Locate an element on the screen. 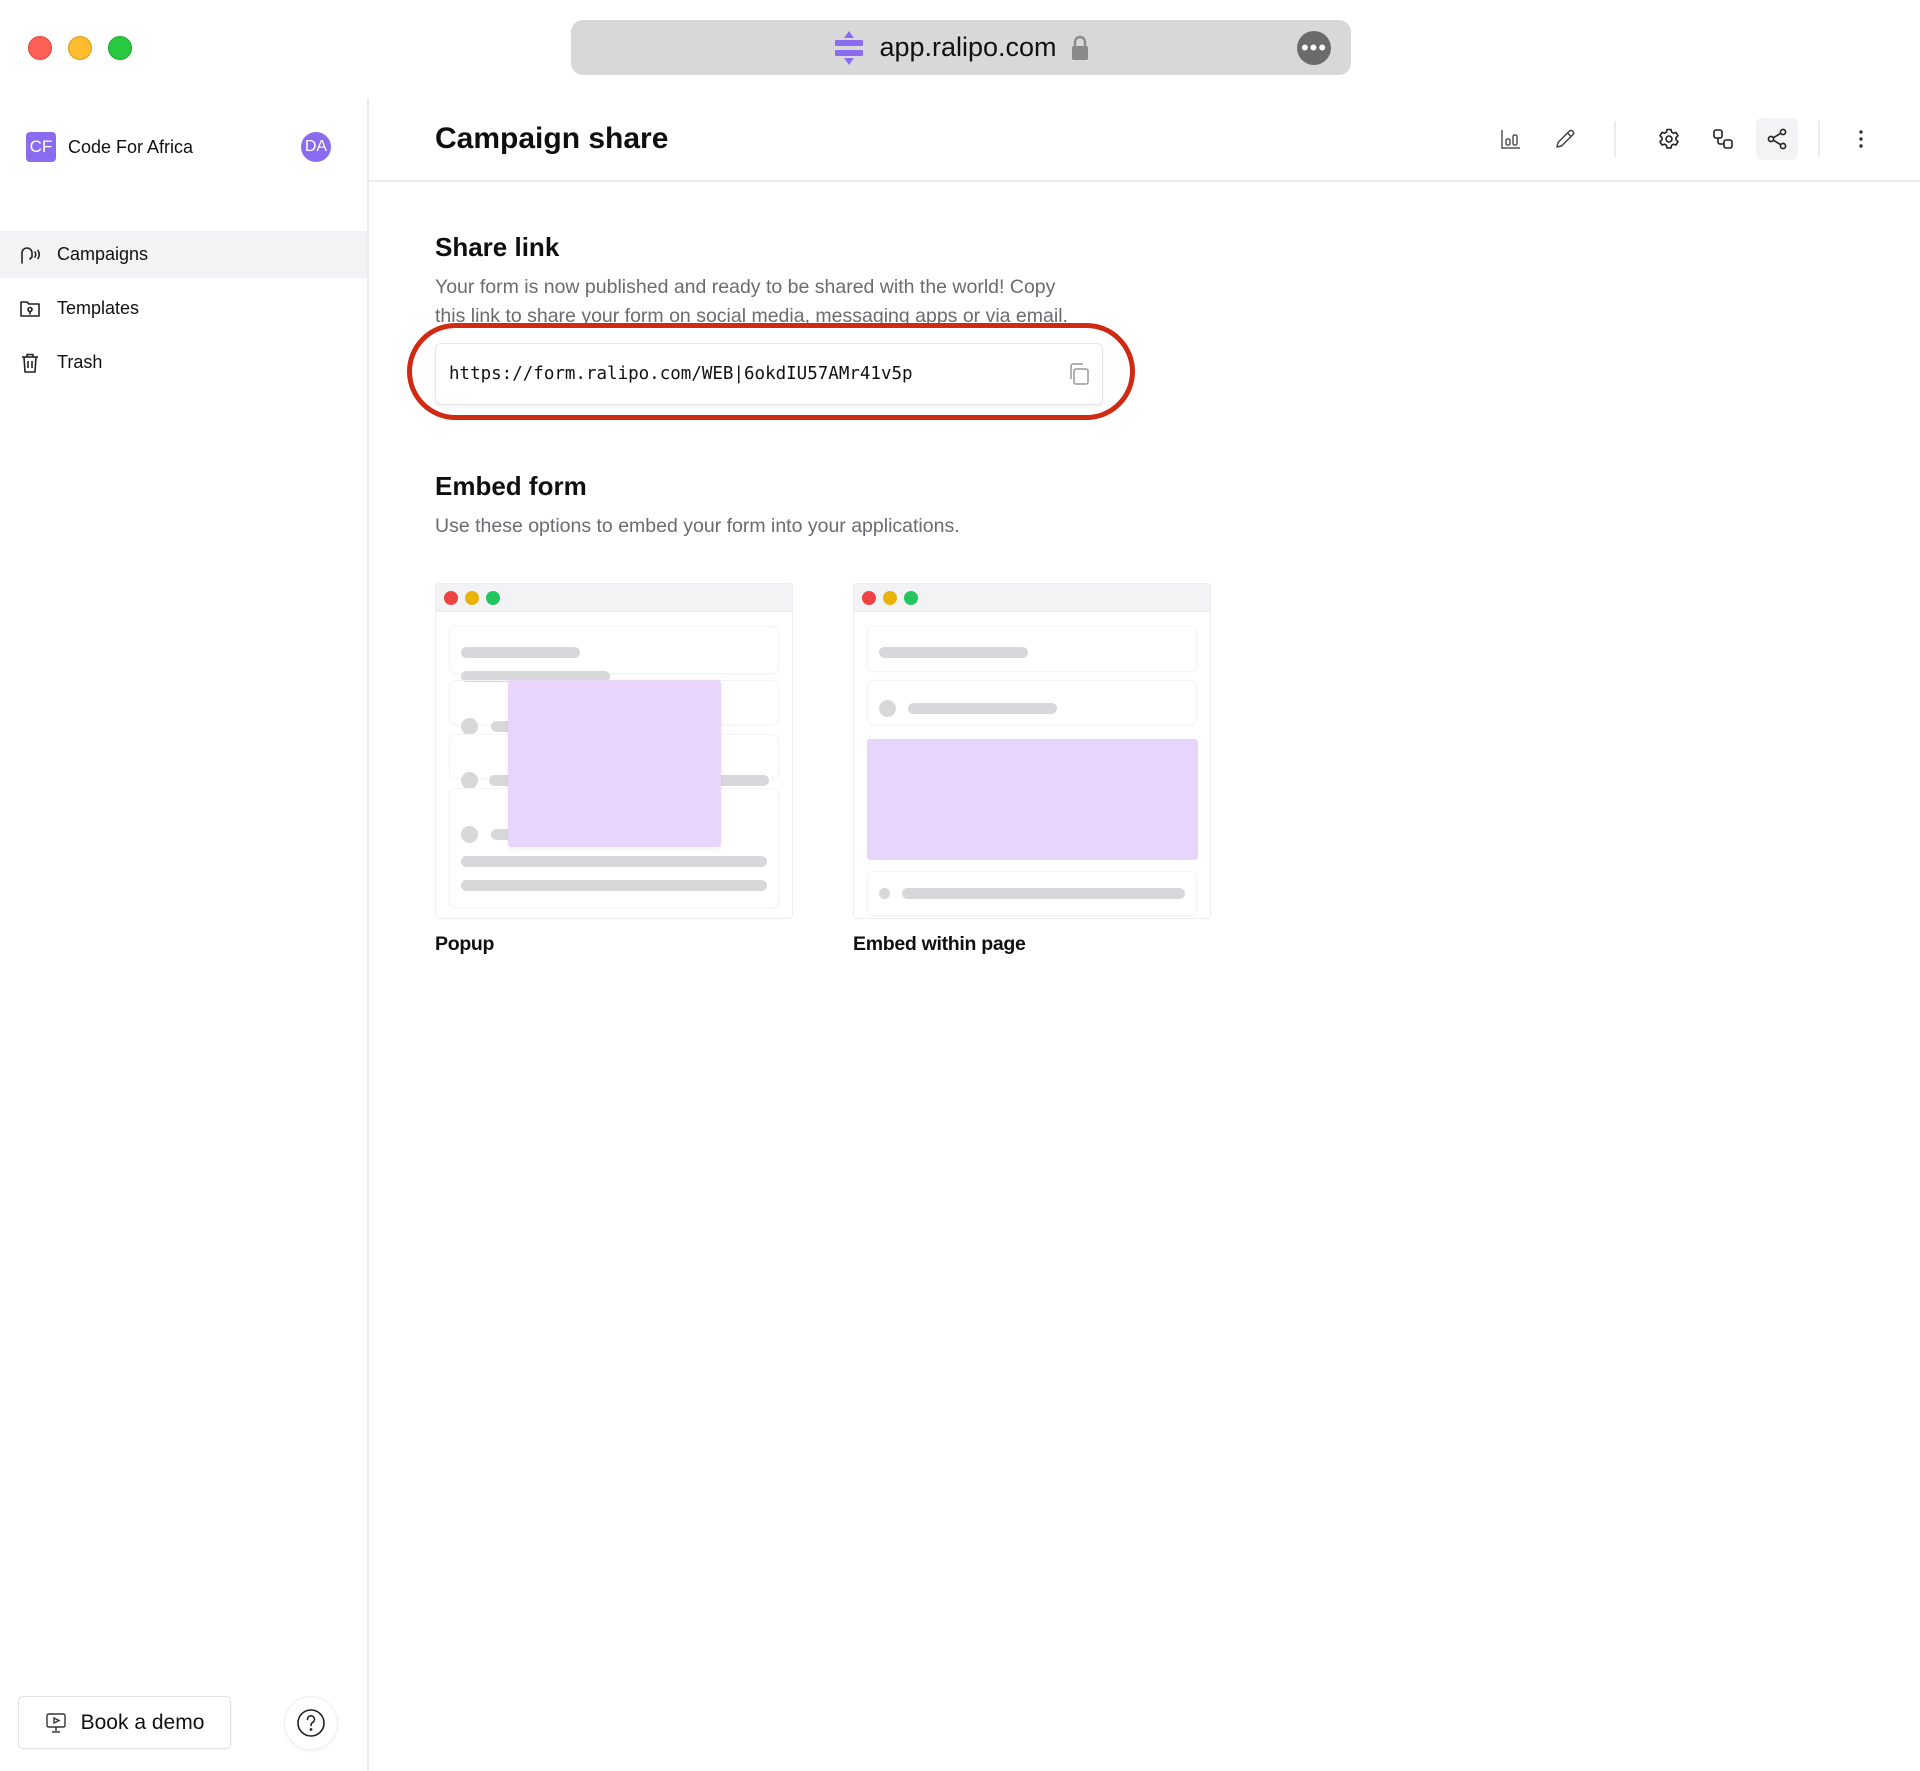 This screenshot has width=1920, height=1771. book-demo-label: Book a demo is located at coordinates (142, 1722).